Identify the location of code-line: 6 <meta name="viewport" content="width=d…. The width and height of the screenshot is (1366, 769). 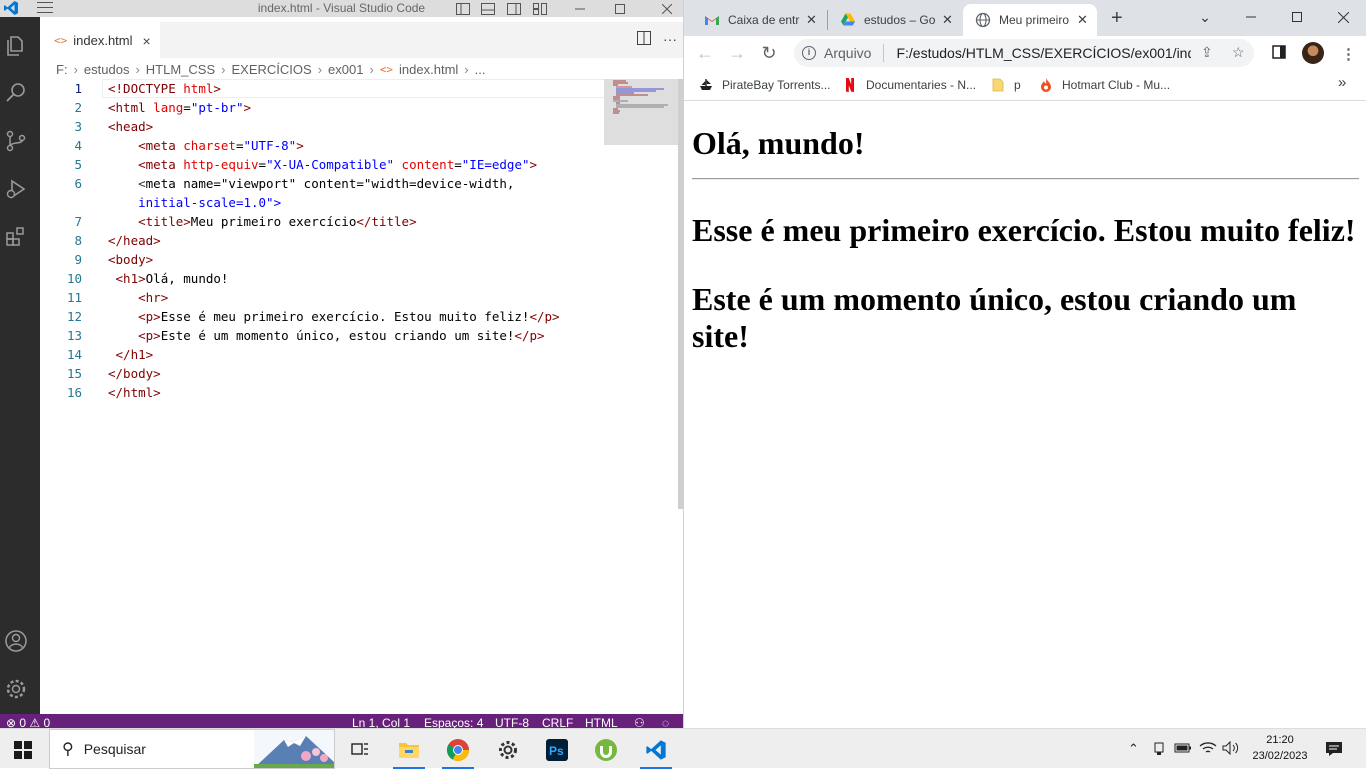
(320, 183).